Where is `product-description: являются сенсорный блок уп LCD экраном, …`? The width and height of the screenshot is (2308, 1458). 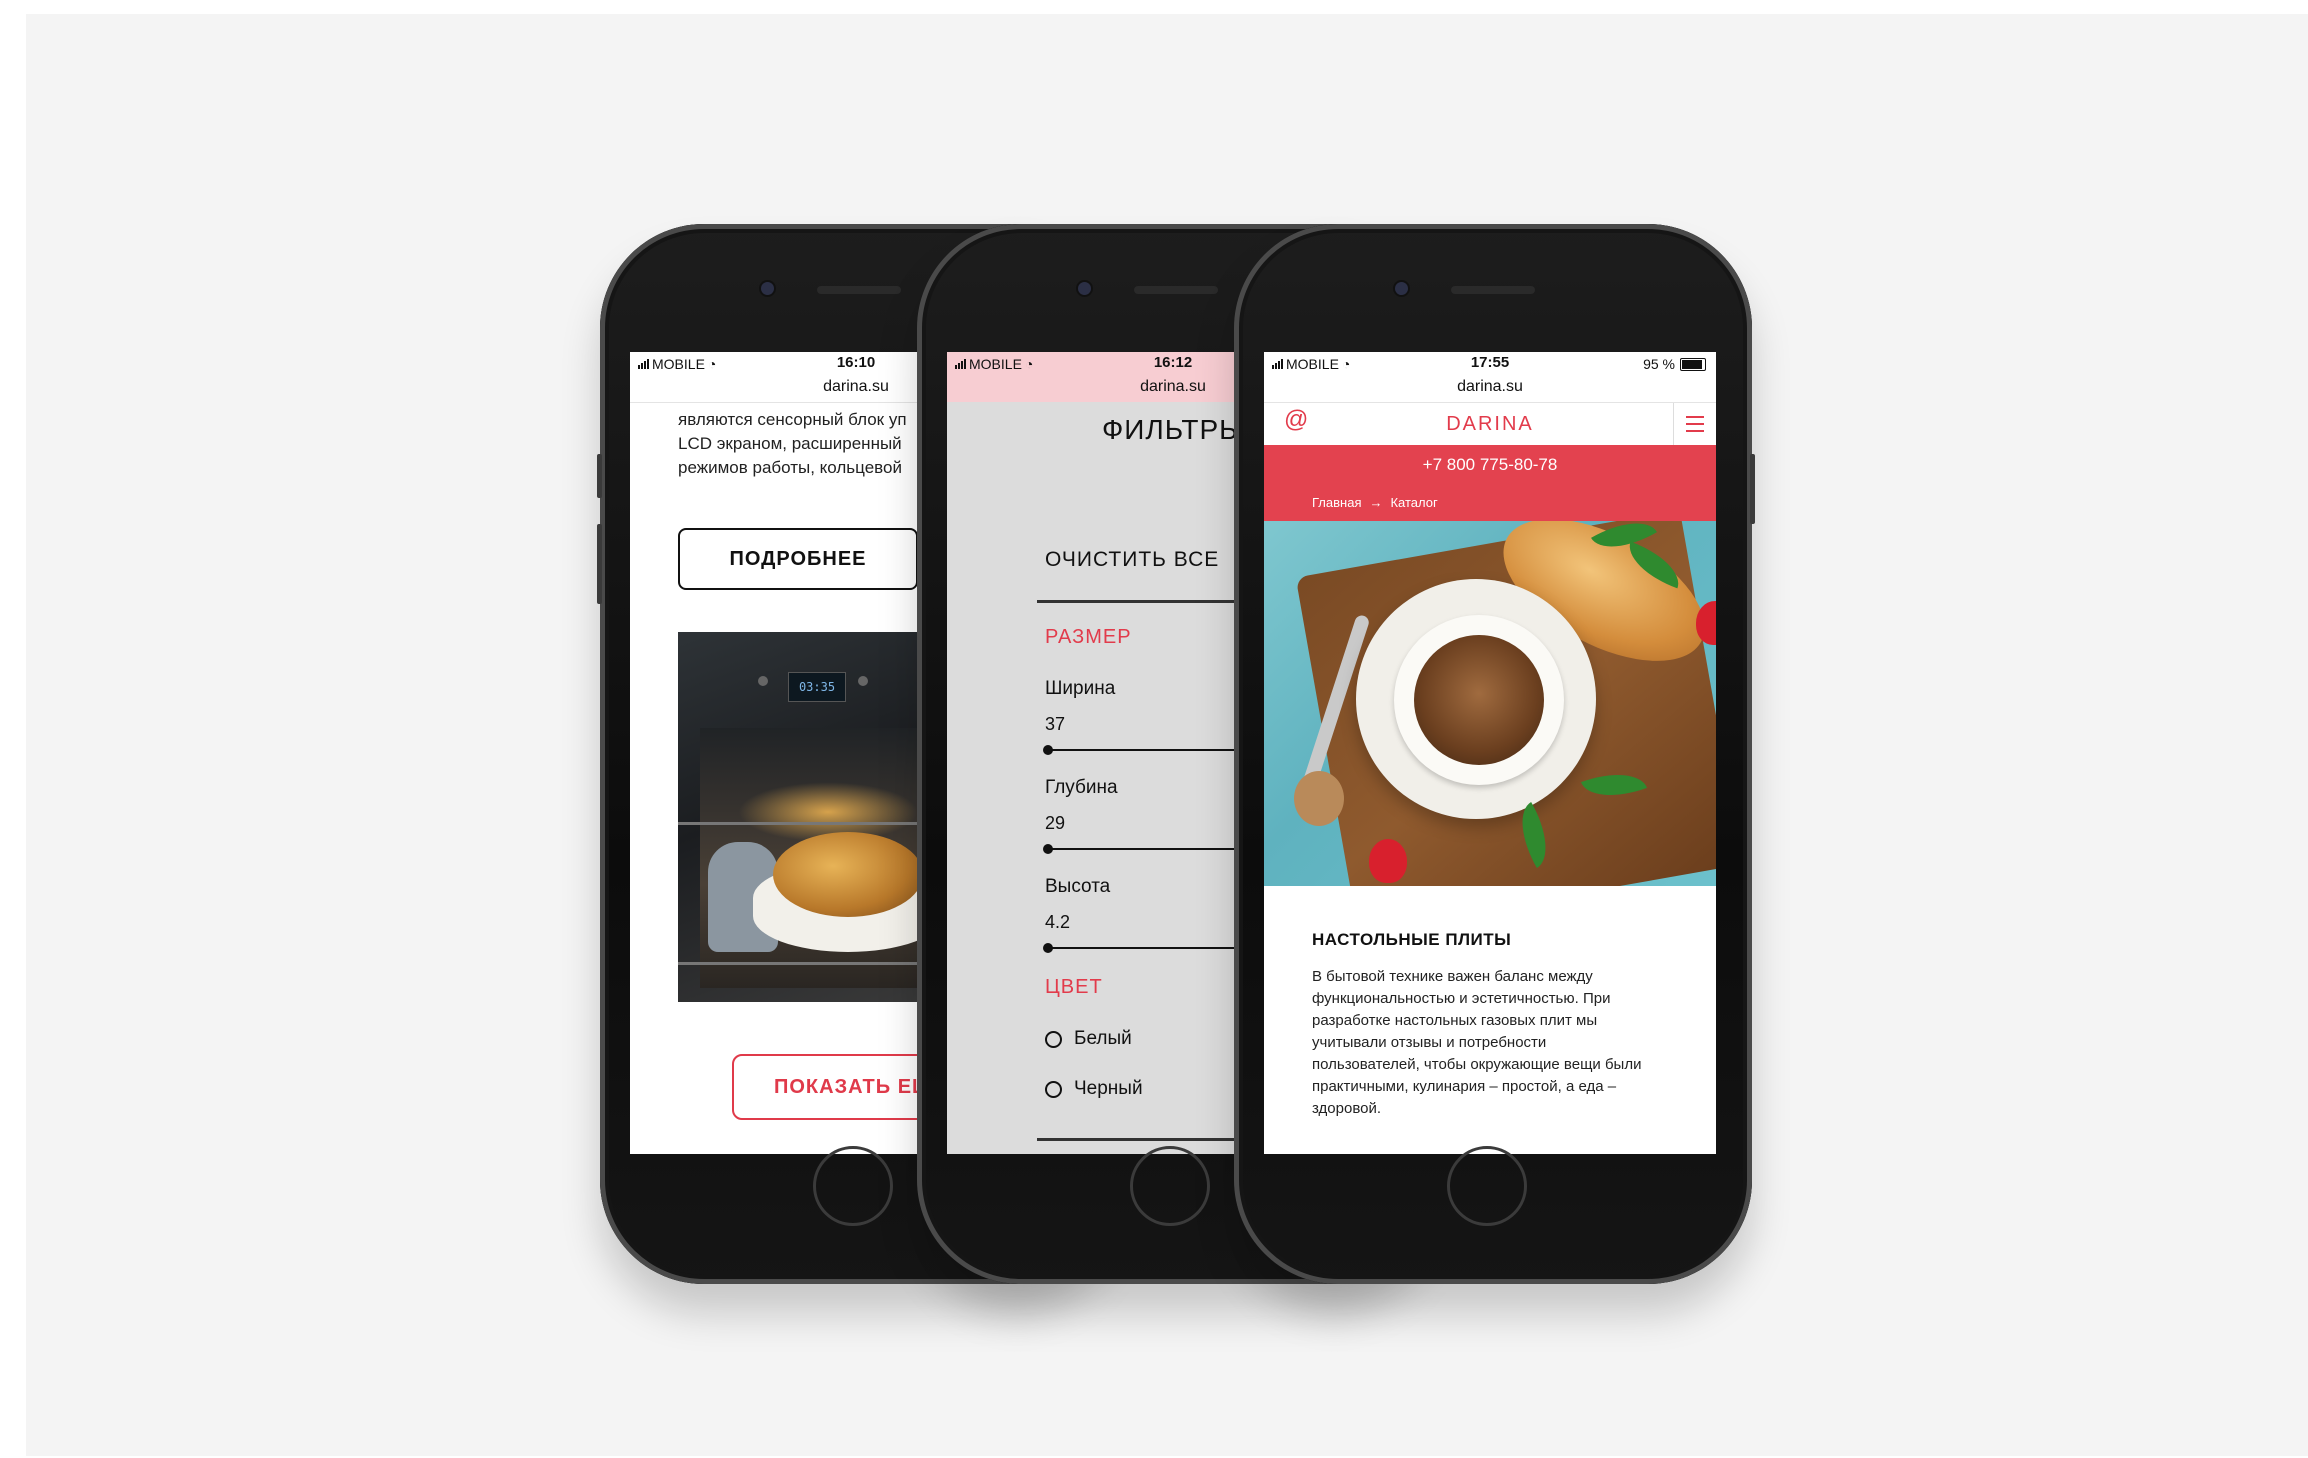 product-description: являются сенсорный блок уп LCD экраном, … is located at coordinates (792, 443).